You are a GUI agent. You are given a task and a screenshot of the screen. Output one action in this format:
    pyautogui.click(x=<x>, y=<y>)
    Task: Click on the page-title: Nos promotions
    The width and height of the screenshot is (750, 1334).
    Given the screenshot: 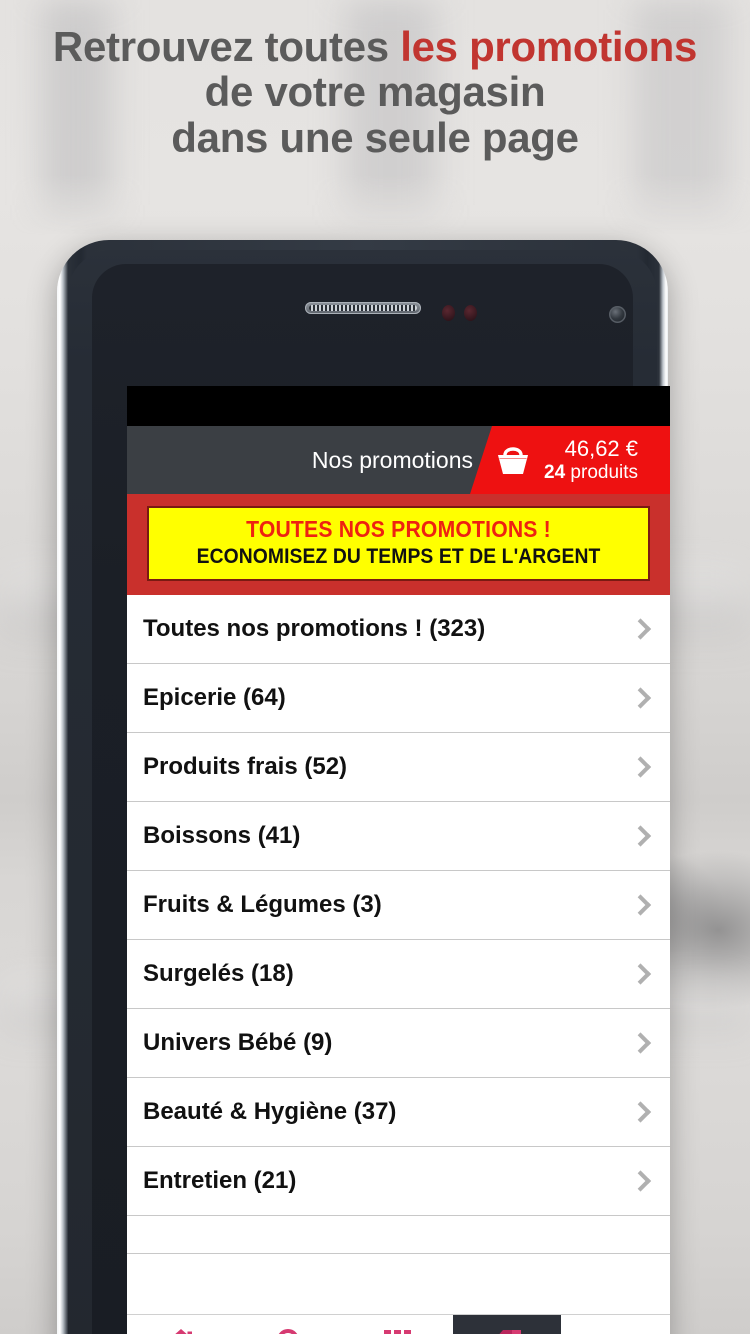 What is the action you would take?
    pyautogui.click(x=392, y=459)
    